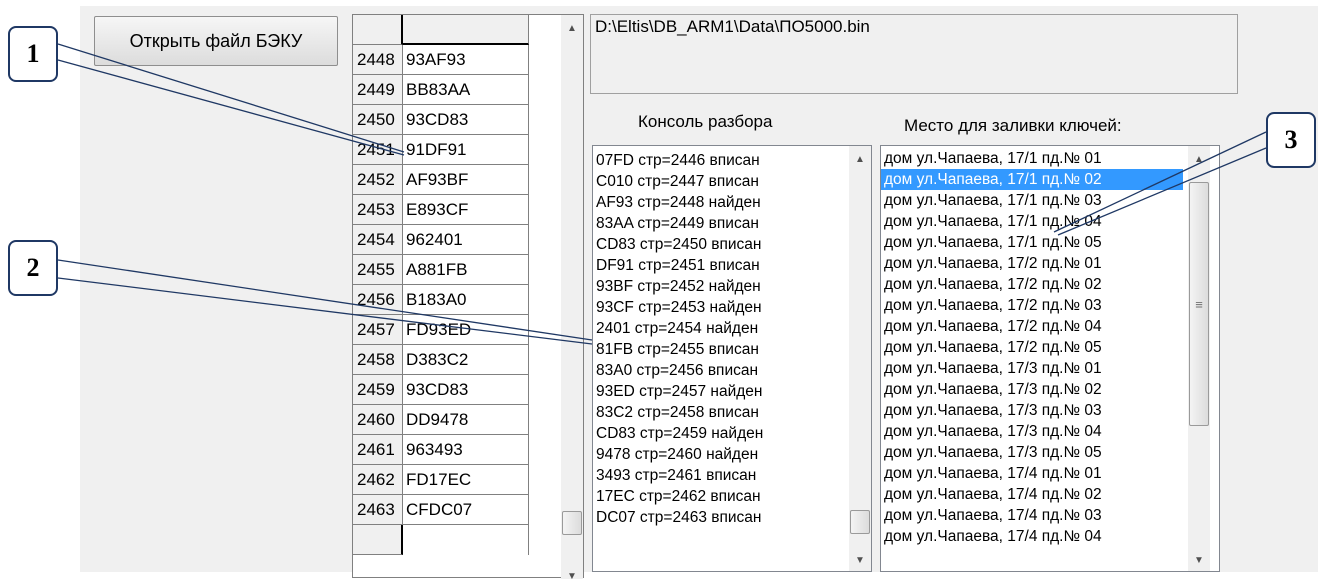  Describe the element at coordinates (33, 54) in the screenshot. I see `callout-1: 1` at that location.